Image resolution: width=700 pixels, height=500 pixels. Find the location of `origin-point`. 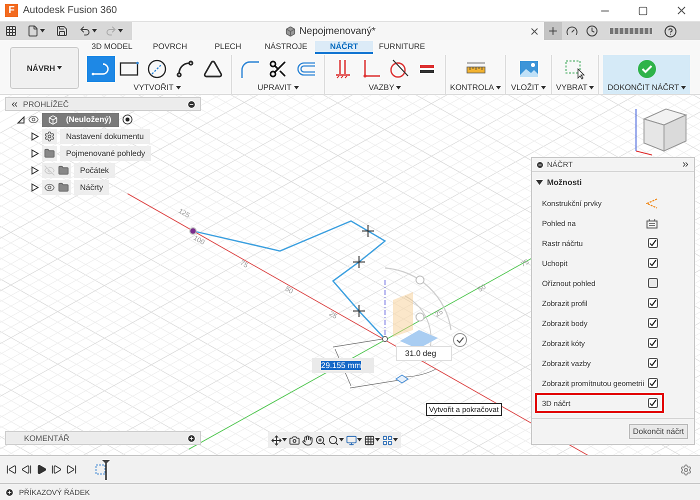

origin-point is located at coordinates (385, 339).